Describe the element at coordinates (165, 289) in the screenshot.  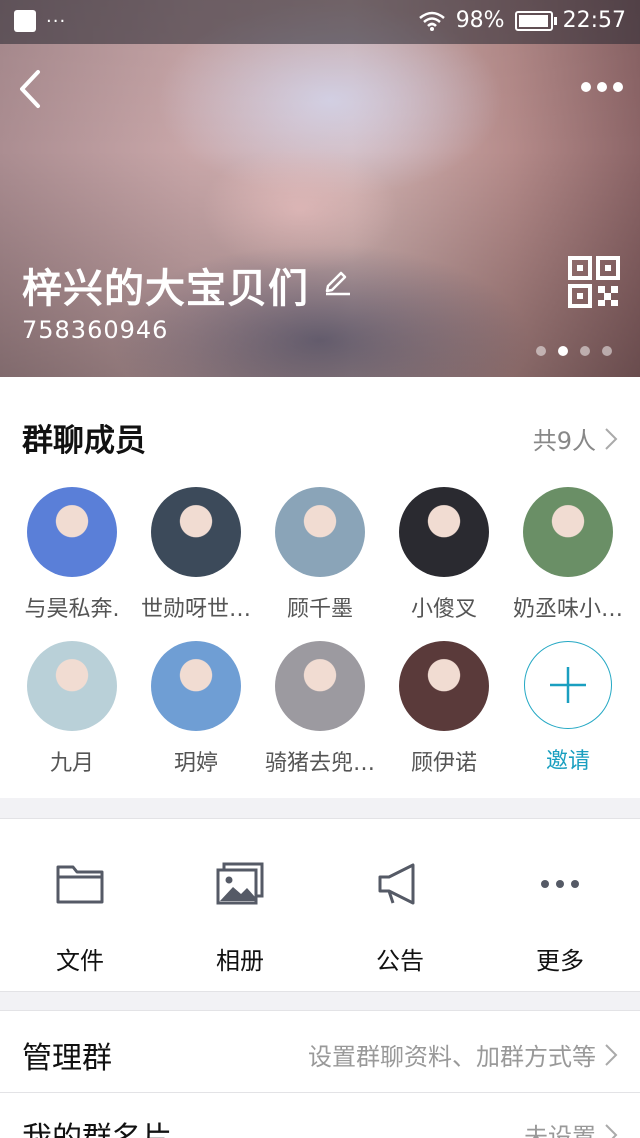
I see `group-name: 梓兴的大宝贝们` at that location.